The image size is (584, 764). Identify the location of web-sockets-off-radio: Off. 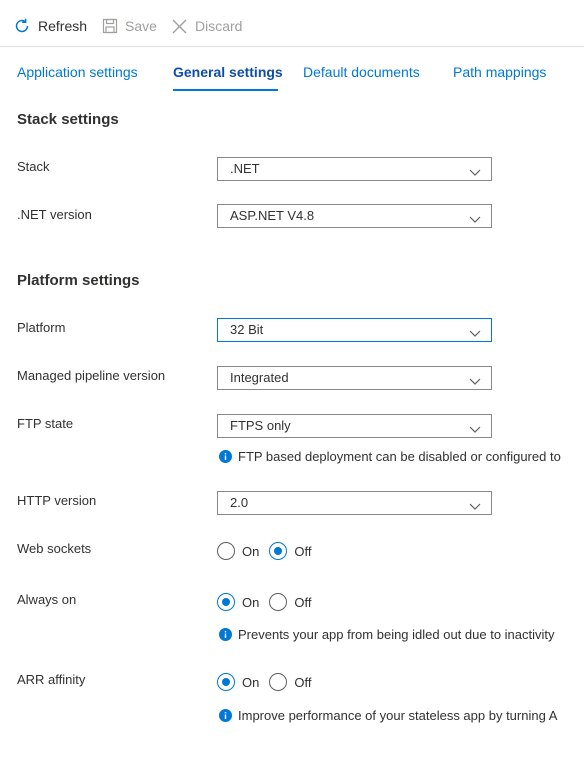
(290, 551).